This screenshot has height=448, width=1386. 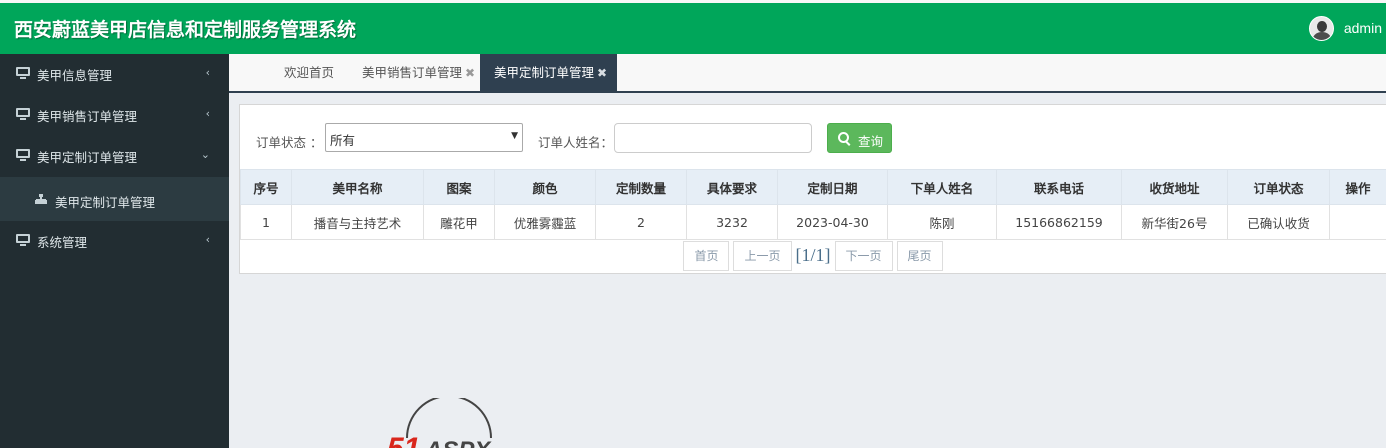 What do you see at coordinates (439, 423) in the screenshot?
I see `logo-icon: 51 ASPX` at bounding box center [439, 423].